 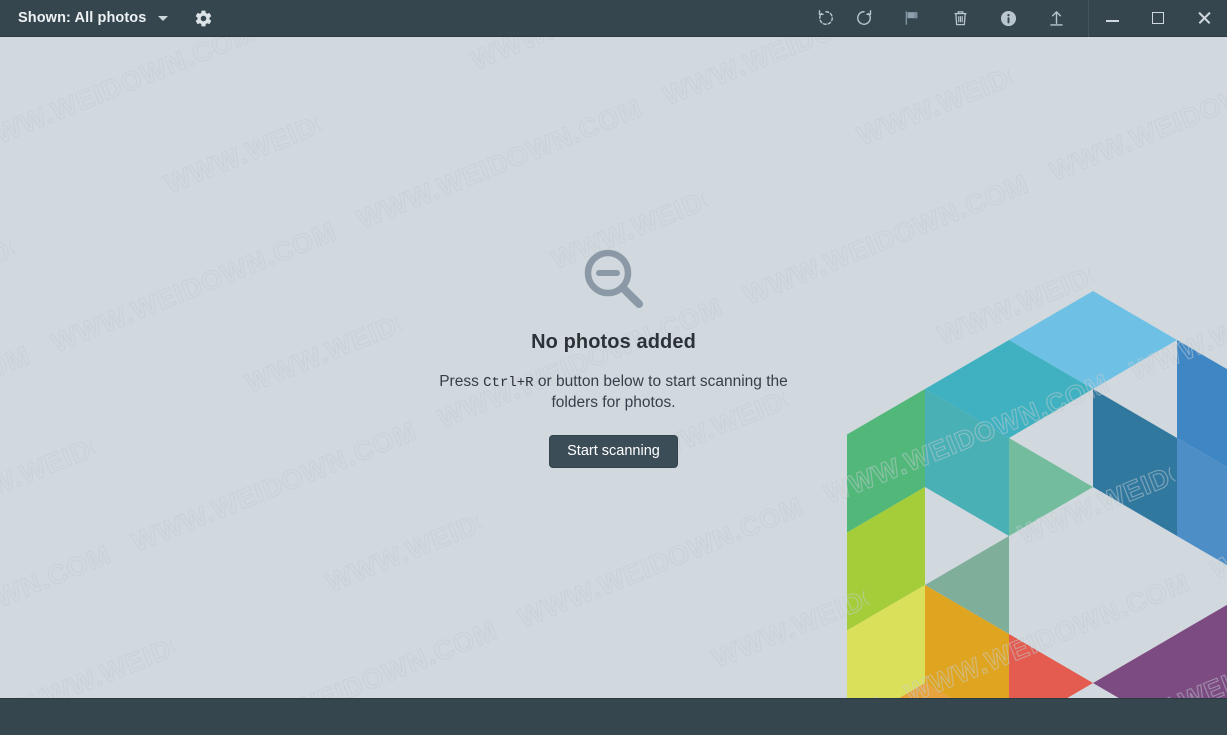 What do you see at coordinates (1112, 18) in the screenshot?
I see `minimize-button` at bounding box center [1112, 18].